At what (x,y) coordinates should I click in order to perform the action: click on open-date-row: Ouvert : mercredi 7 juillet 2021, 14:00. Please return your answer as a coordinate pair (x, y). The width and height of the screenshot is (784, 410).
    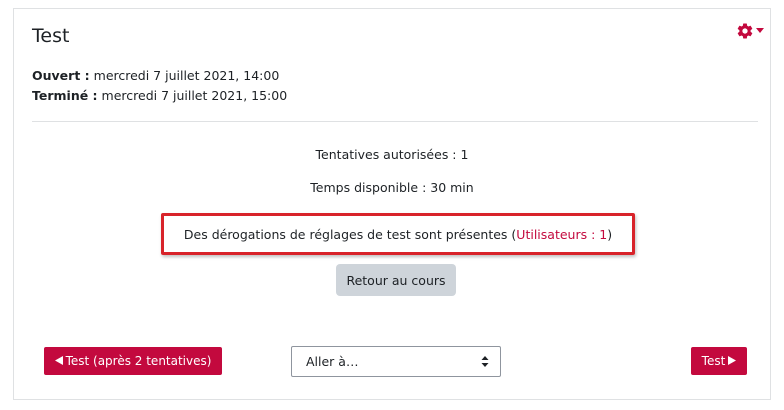
    Looking at the image, I should click on (159, 76).